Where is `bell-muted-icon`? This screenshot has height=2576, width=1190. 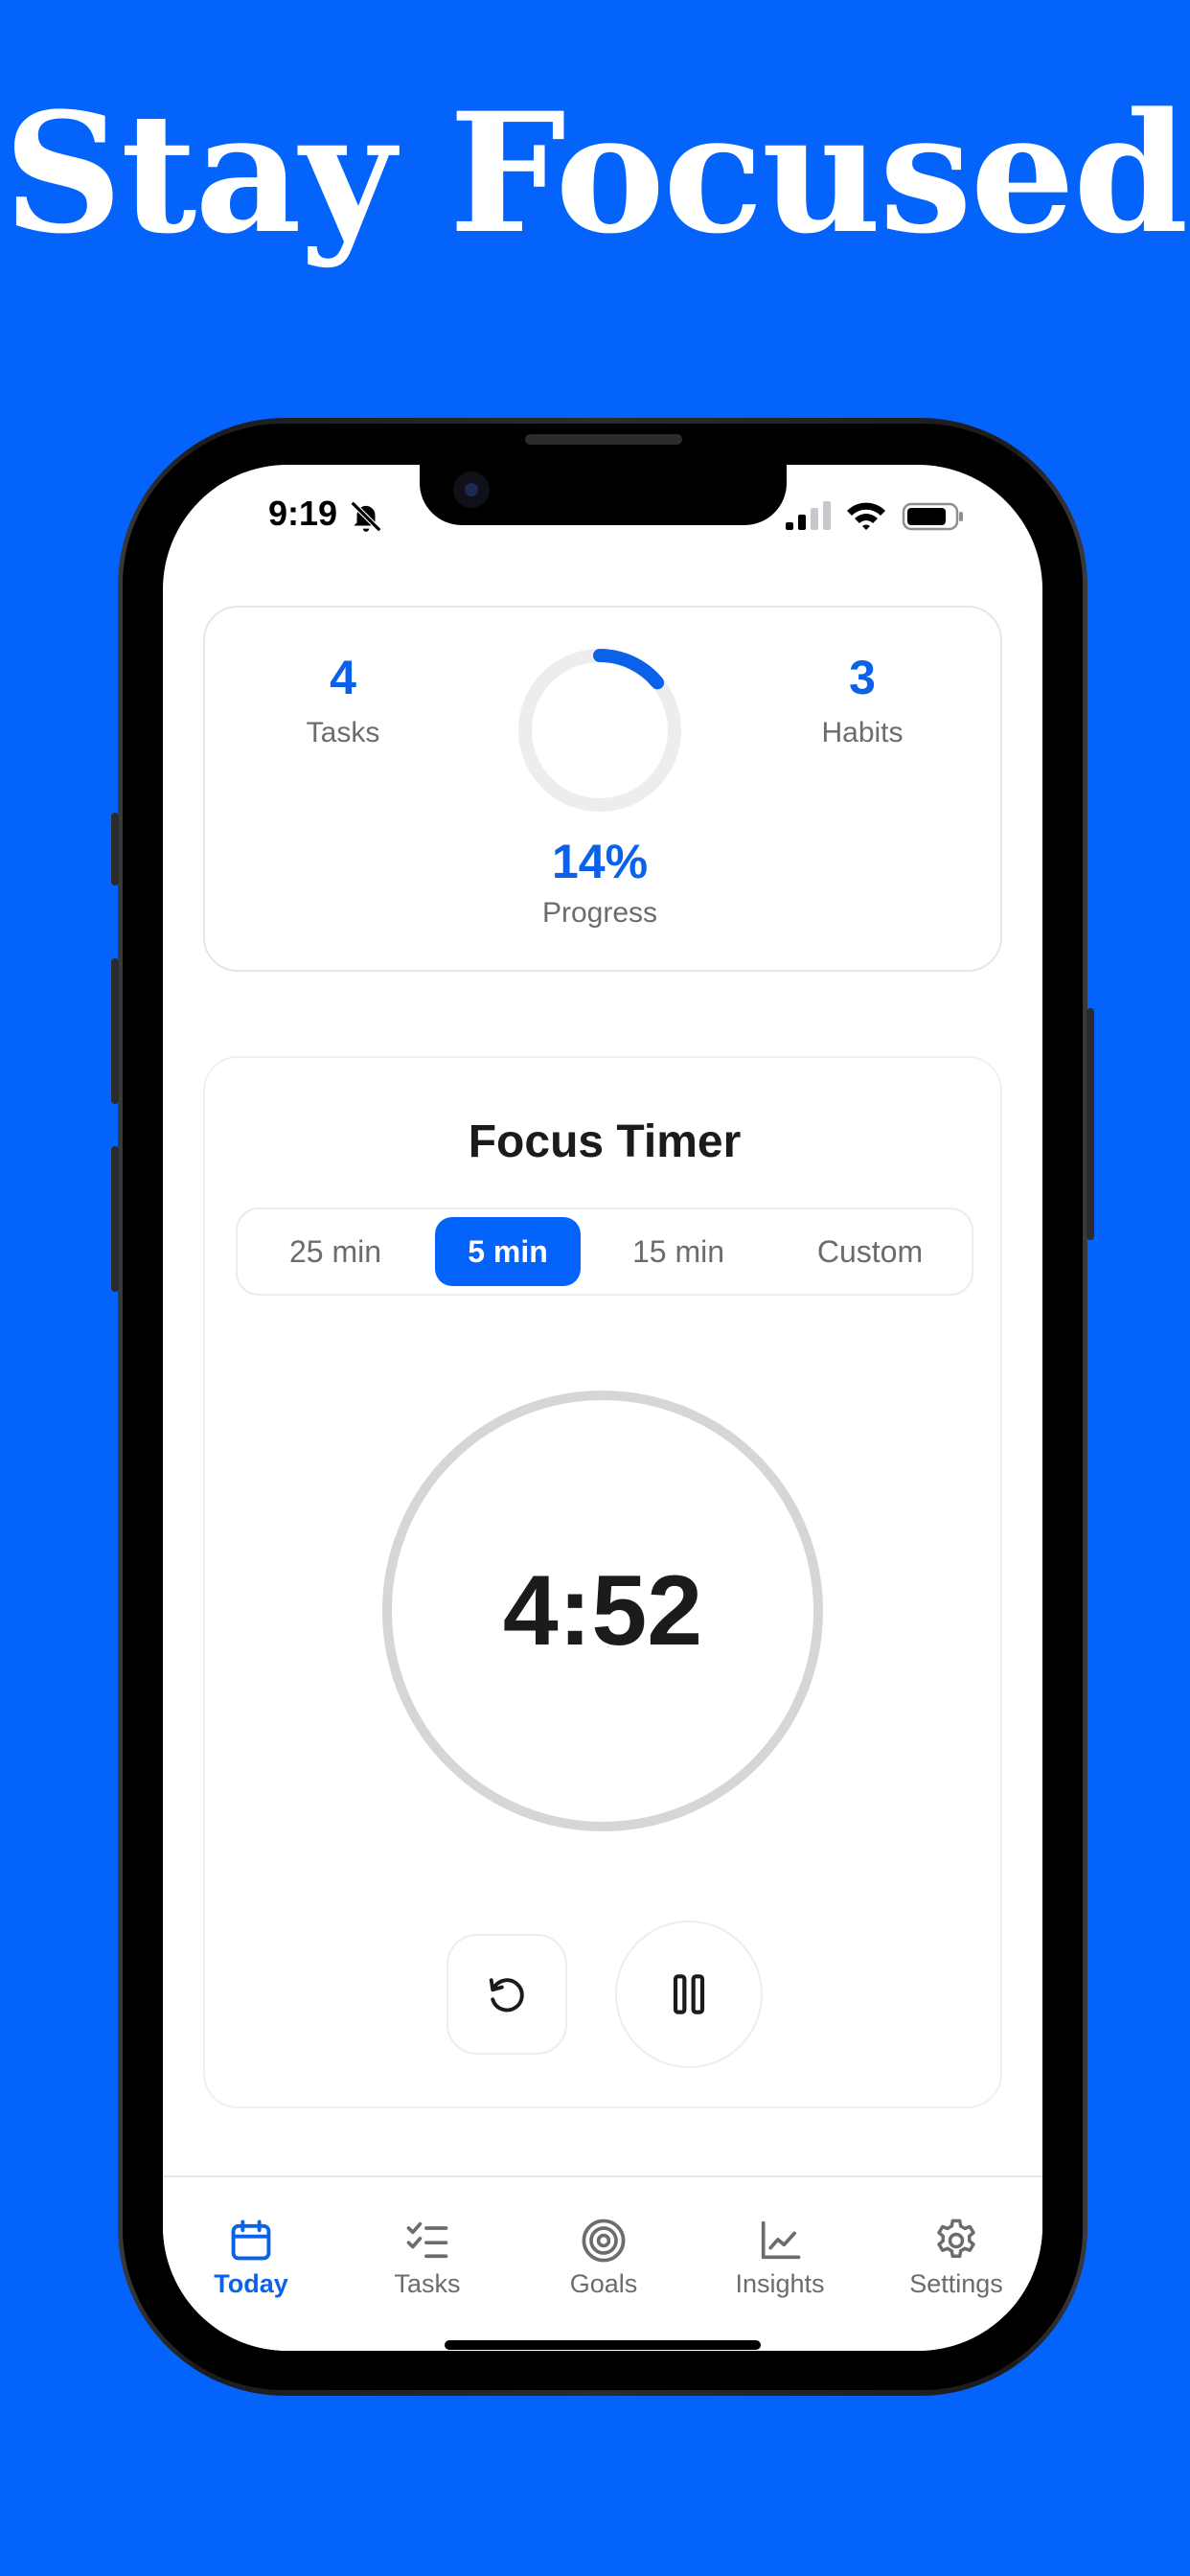
bell-muted-icon is located at coordinates (366, 516).